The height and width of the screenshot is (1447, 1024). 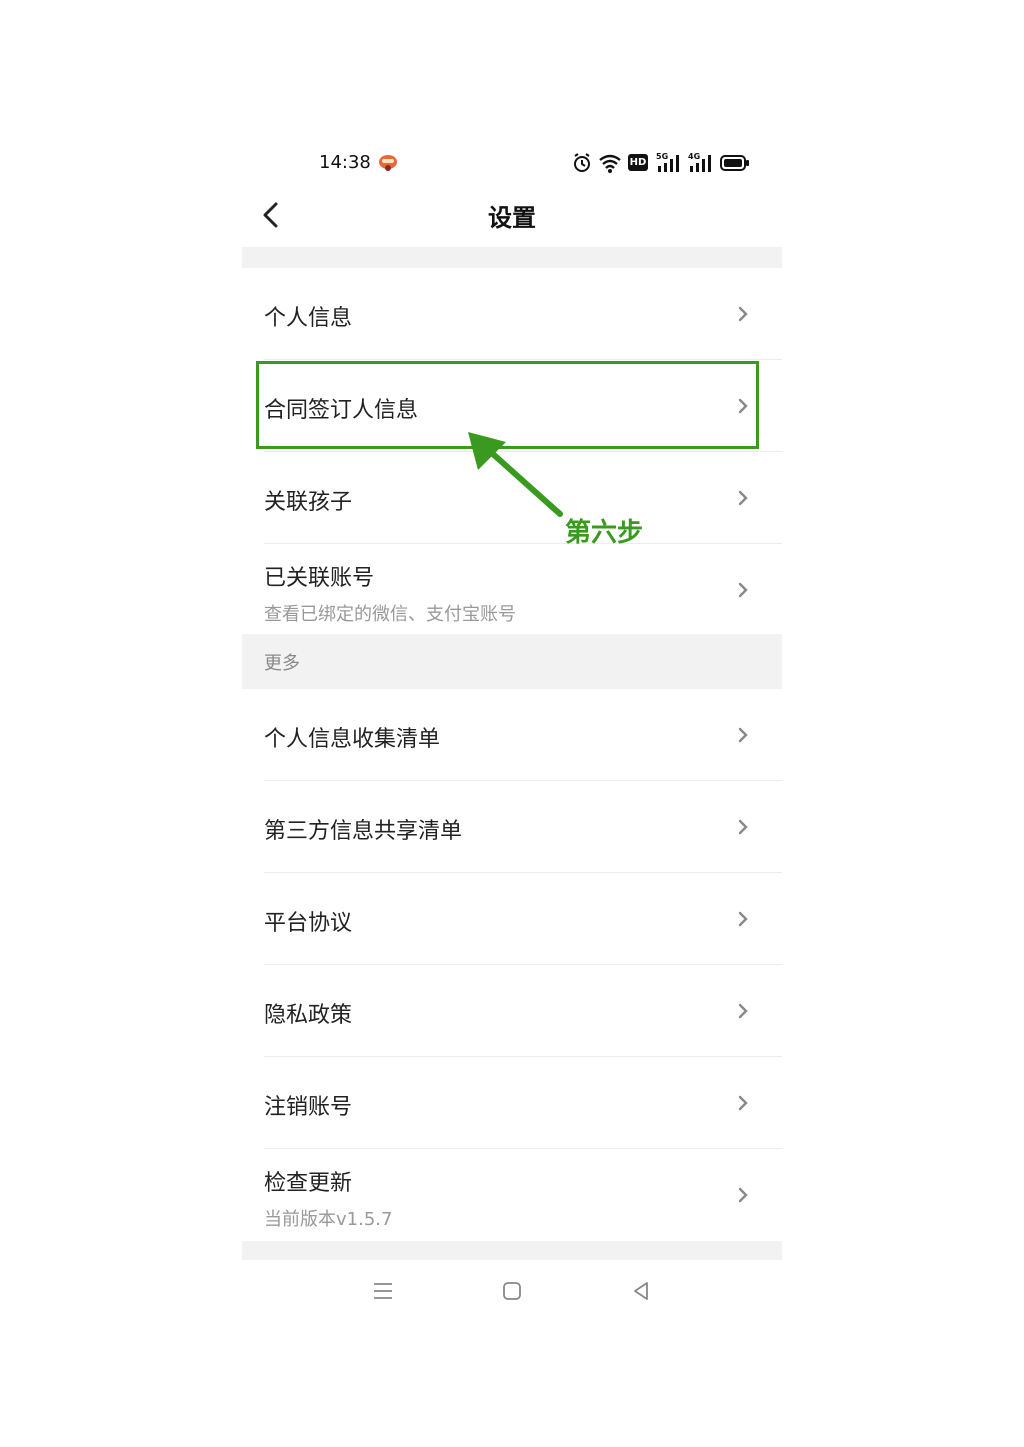 I want to click on settings-item-privacy-policy: 隐私政策, so click(x=512, y=1011).